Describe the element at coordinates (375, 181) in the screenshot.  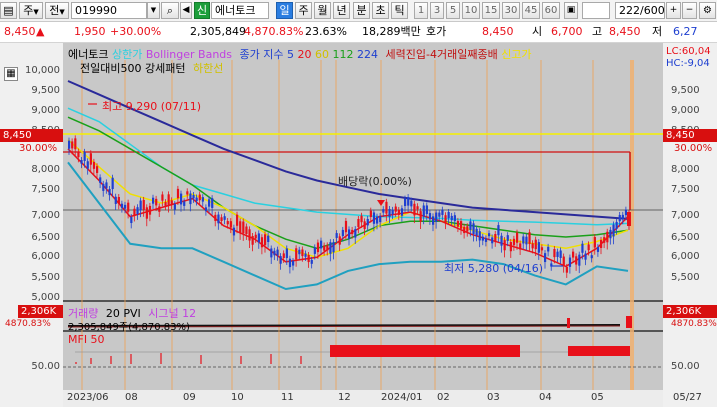
I see `dividend-annotation: 배당락(0.00%)` at that location.